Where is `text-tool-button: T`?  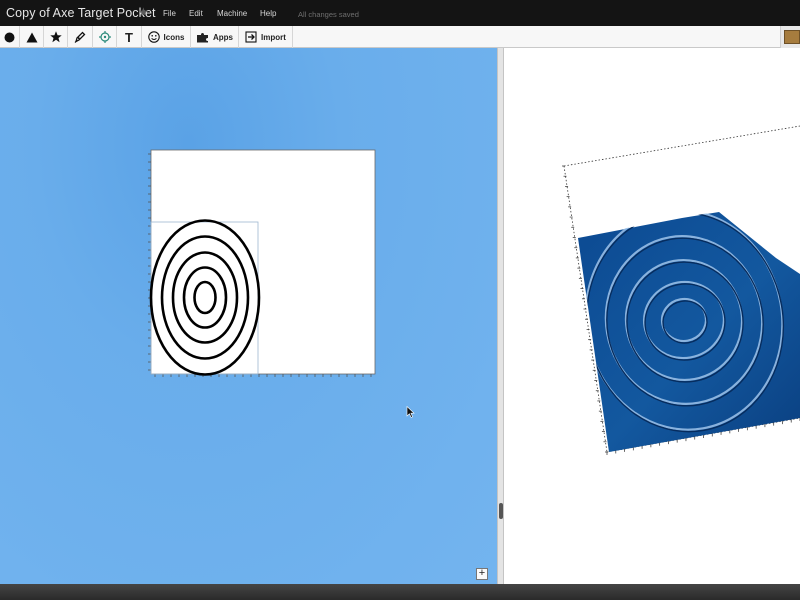 text-tool-button: T is located at coordinates (129, 37).